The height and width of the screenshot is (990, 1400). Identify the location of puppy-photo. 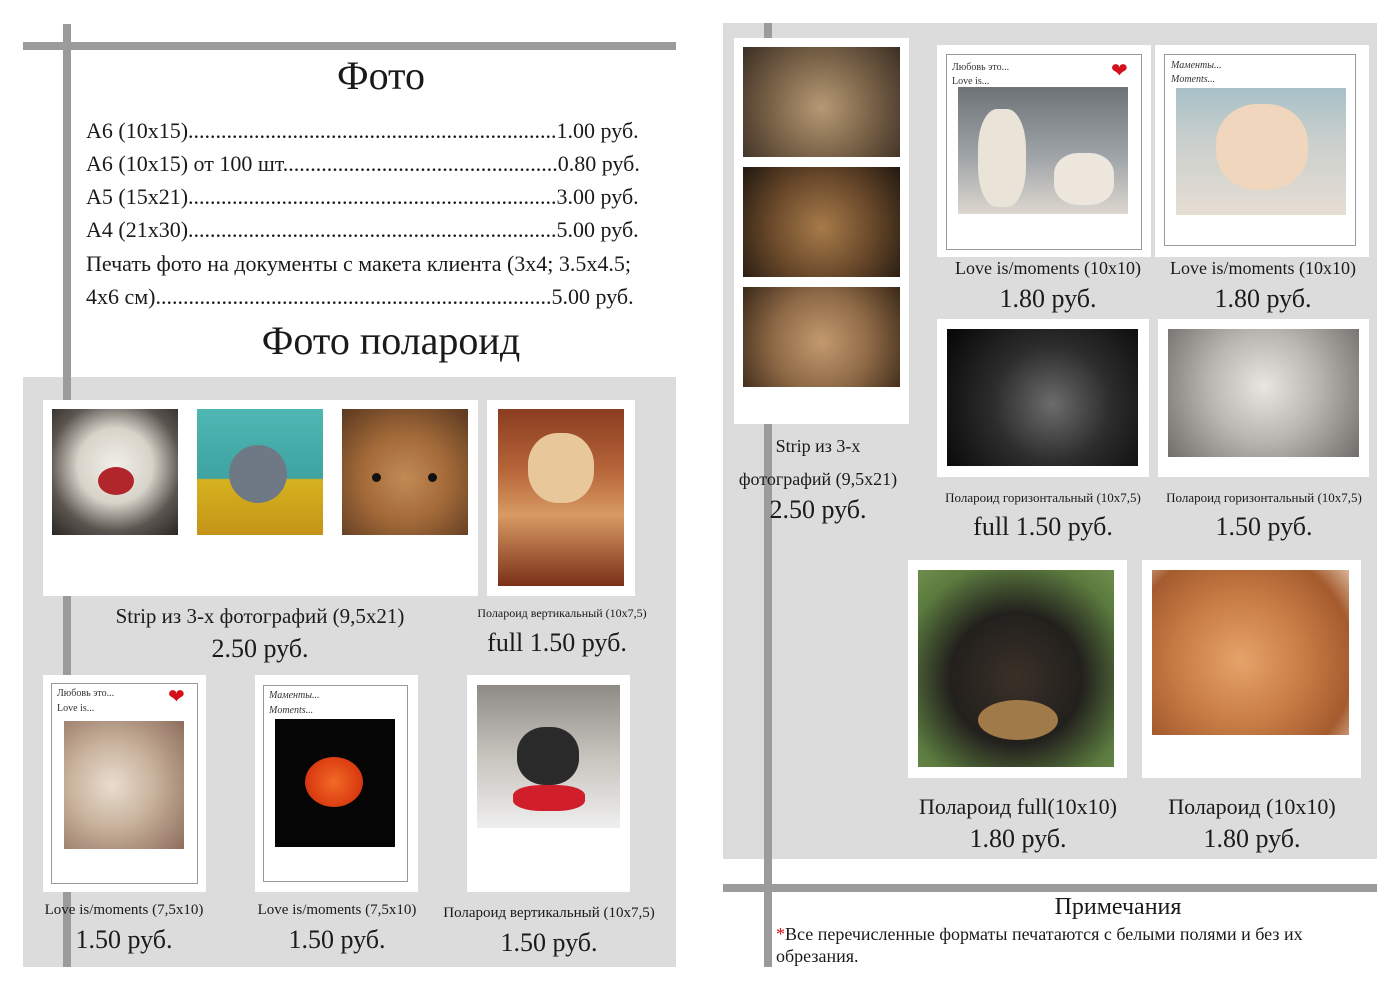
(1261, 151).